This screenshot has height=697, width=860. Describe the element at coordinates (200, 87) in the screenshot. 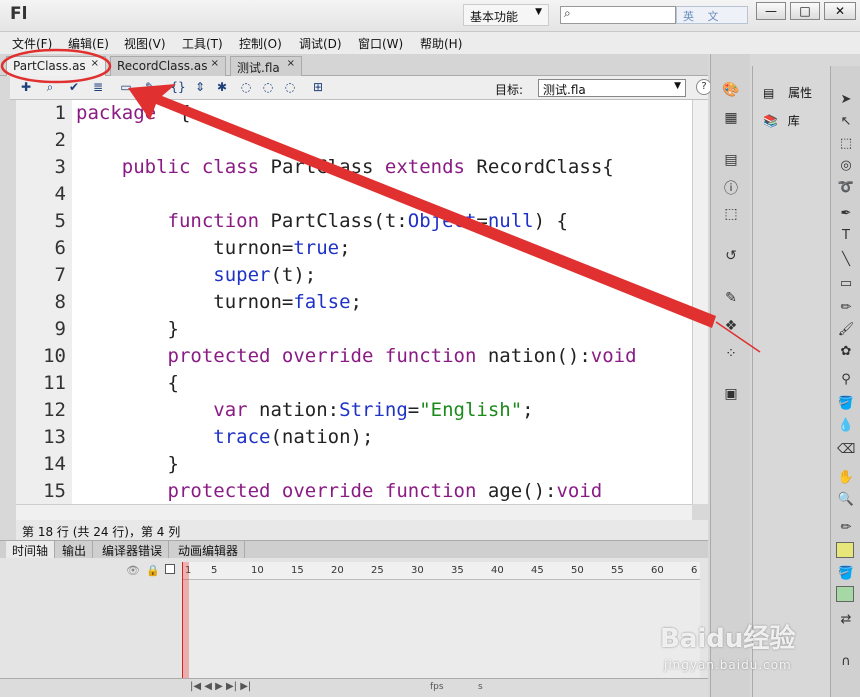

I see `collapse-selection-icon: ⇕` at that location.